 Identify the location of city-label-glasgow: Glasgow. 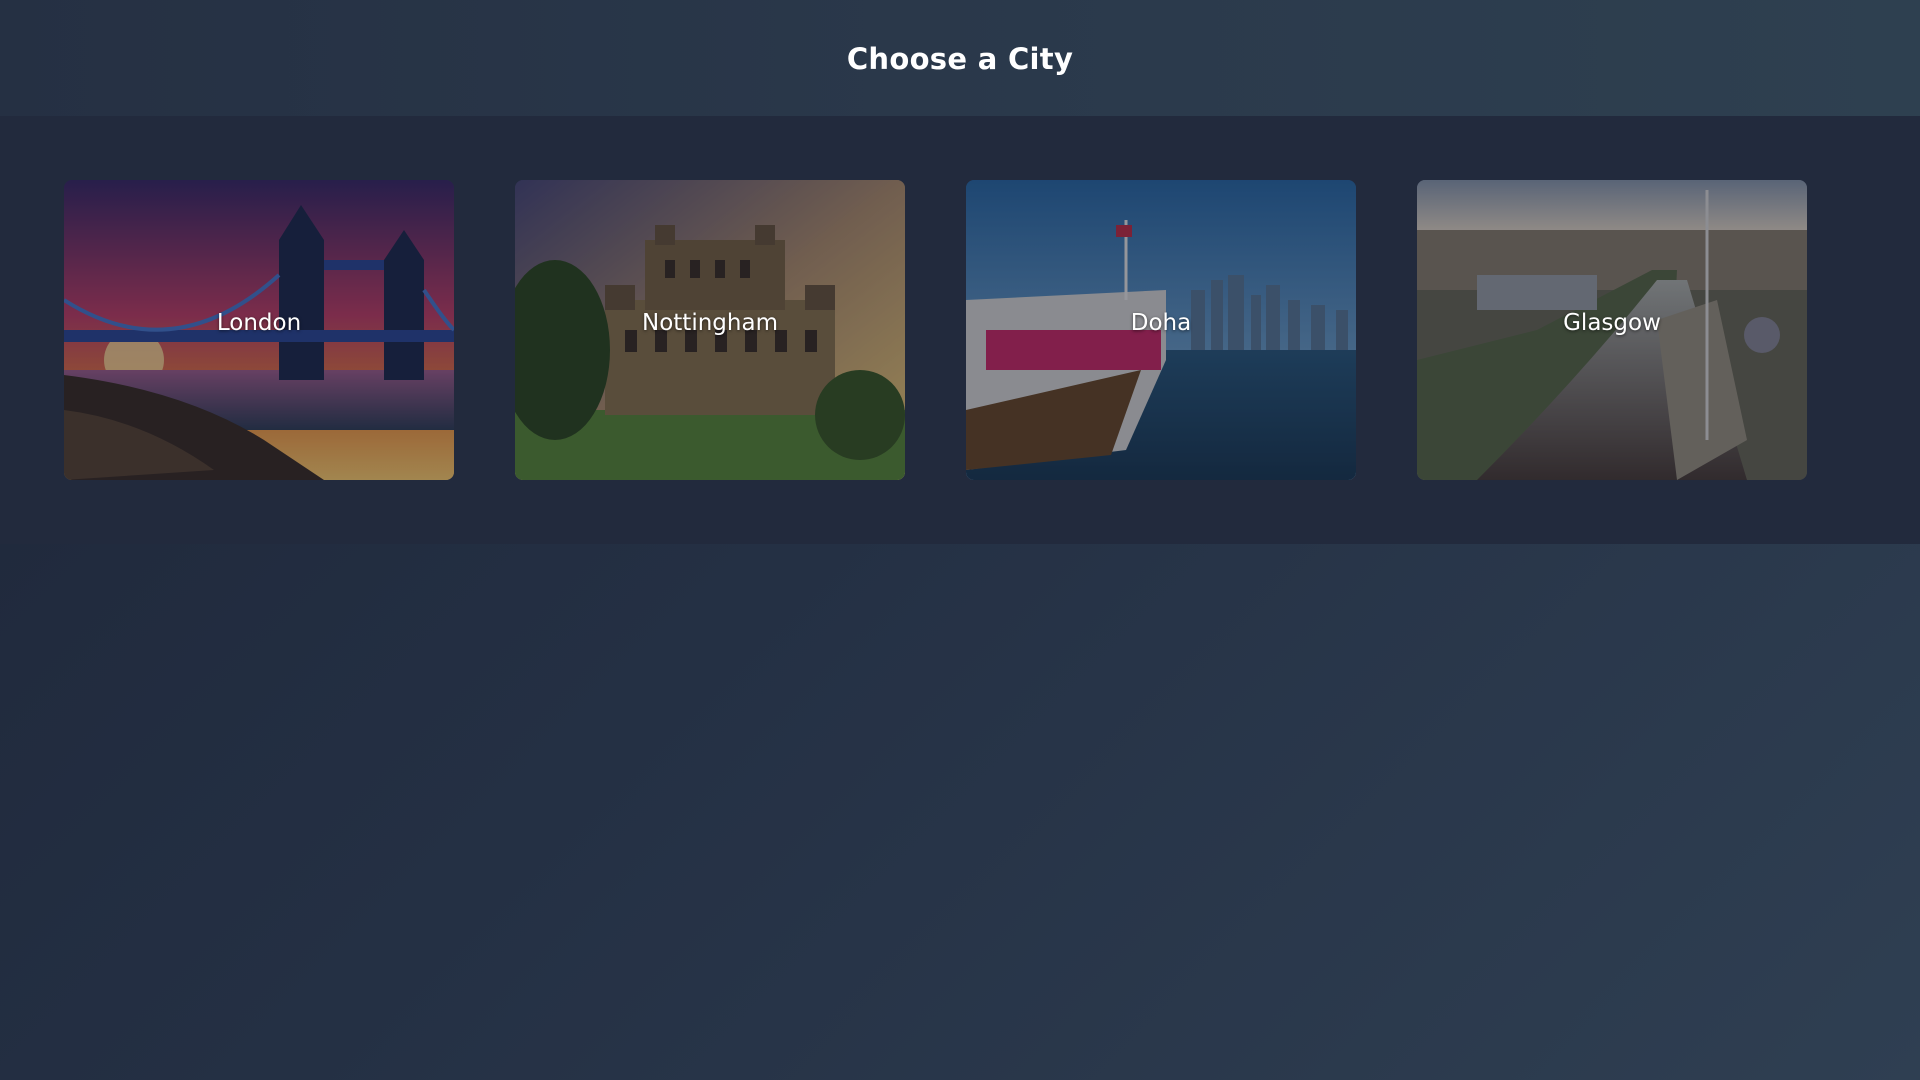
(1612, 323).